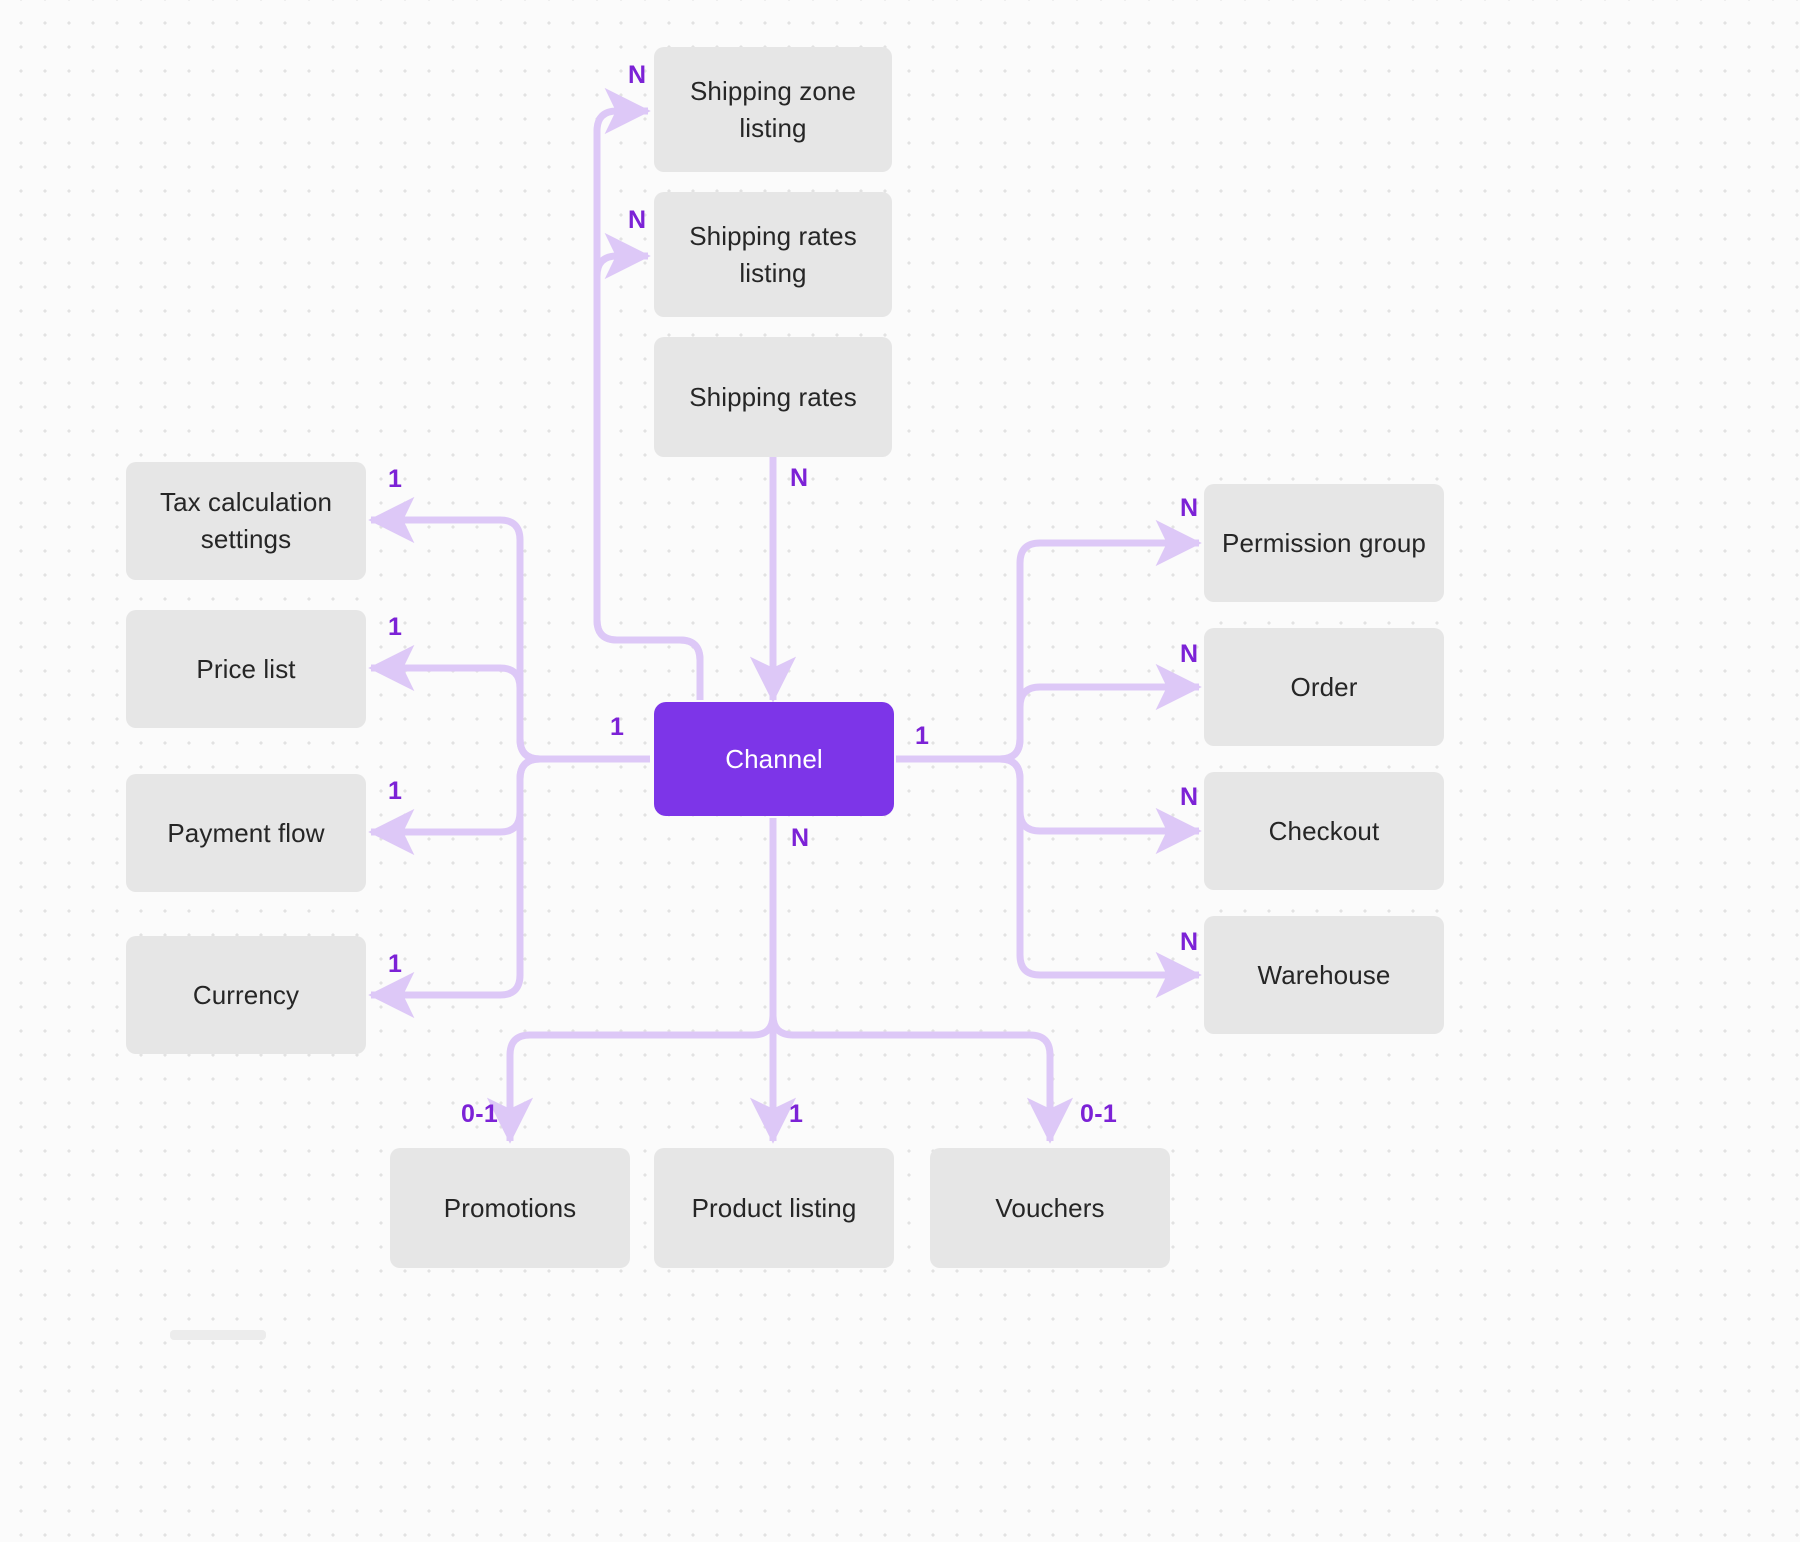  What do you see at coordinates (799, 478) in the screenshot?
I see `cardinality-shipping-rates: N` at bounding box center [799, 478].